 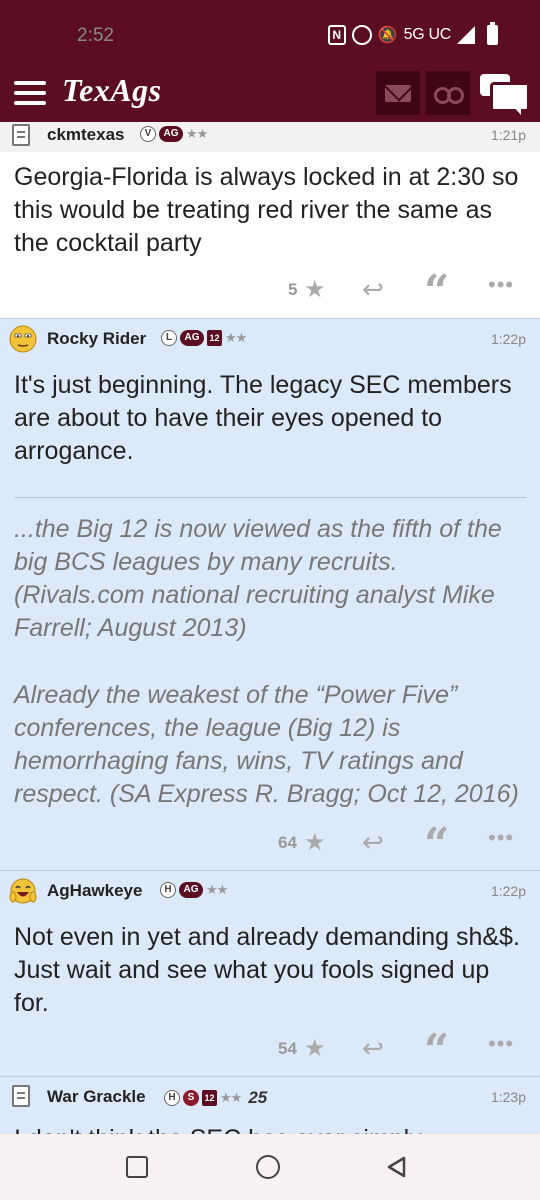 I want to click on laughing-avatar-icon, so click(x=23, y=891).